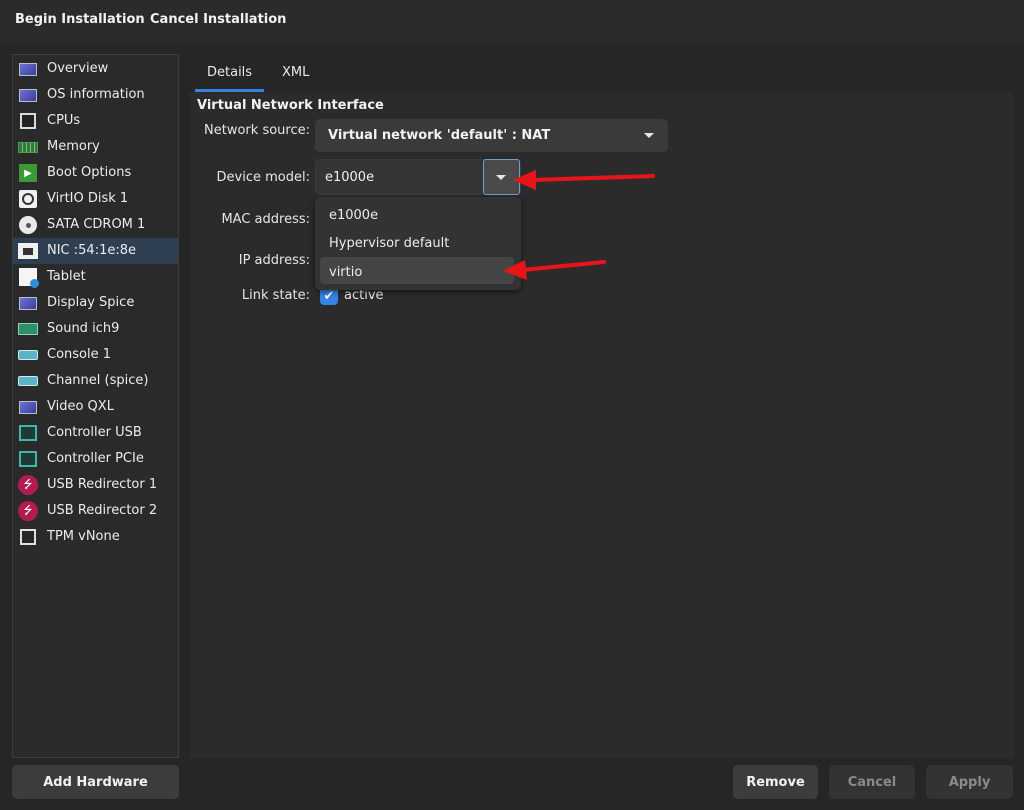 Image resolution: width=1024 pixels, height=810 pixels. I want to click on sidebar-item-label: Overview, so click(78, 68).